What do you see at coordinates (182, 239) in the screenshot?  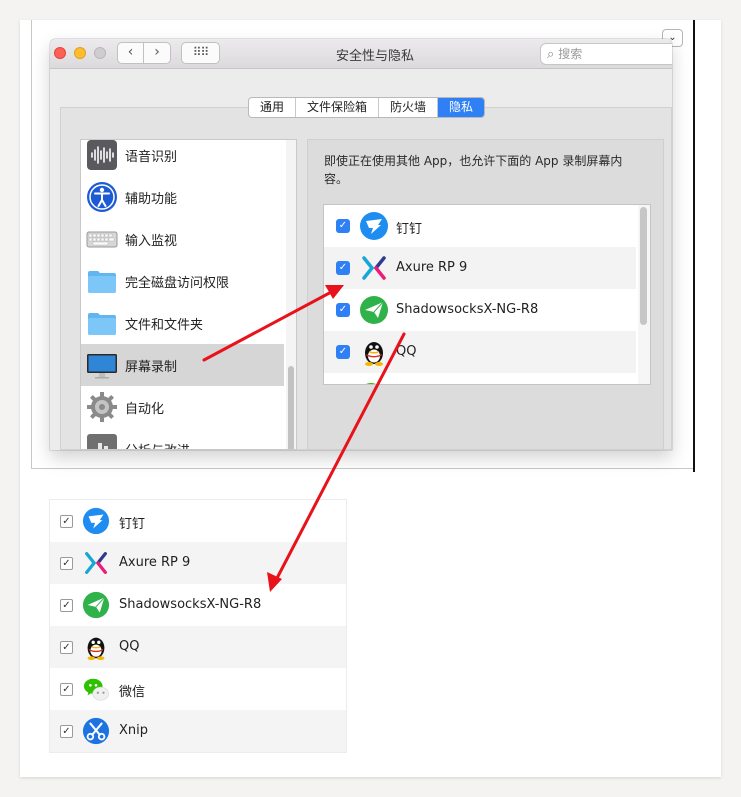 I see `sidebar-item-input-monitoring: 输入监视` at bounding box center [182, 239].